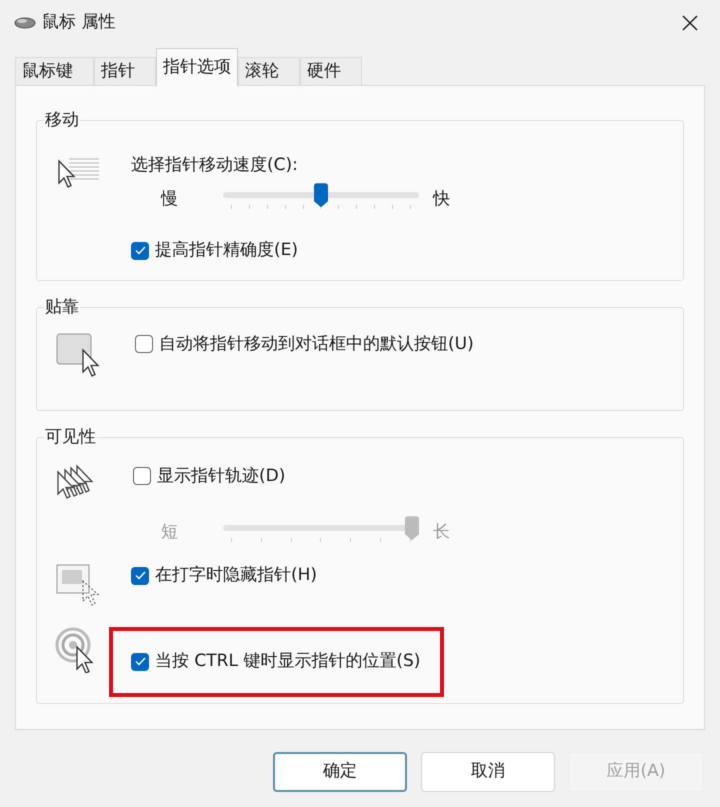 This screenshot has height=807, width=720. What do you see at coordinates (488, 772) in the screenshot?
I see `dialog-button: 取消` at bounding box center [488, 772].